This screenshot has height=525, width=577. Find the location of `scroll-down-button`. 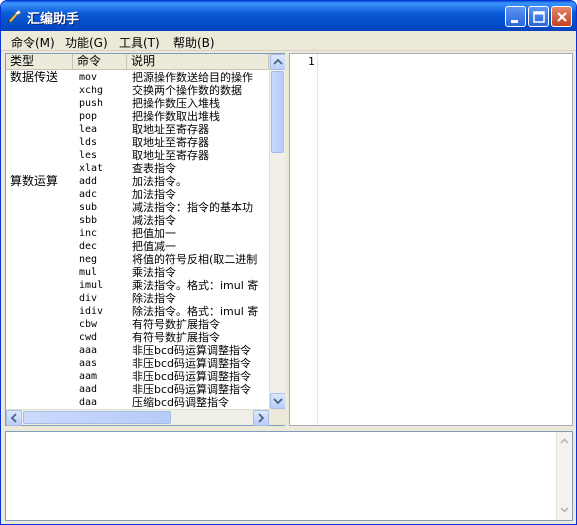

scroll-down-button is located at coordinates (278, 401).